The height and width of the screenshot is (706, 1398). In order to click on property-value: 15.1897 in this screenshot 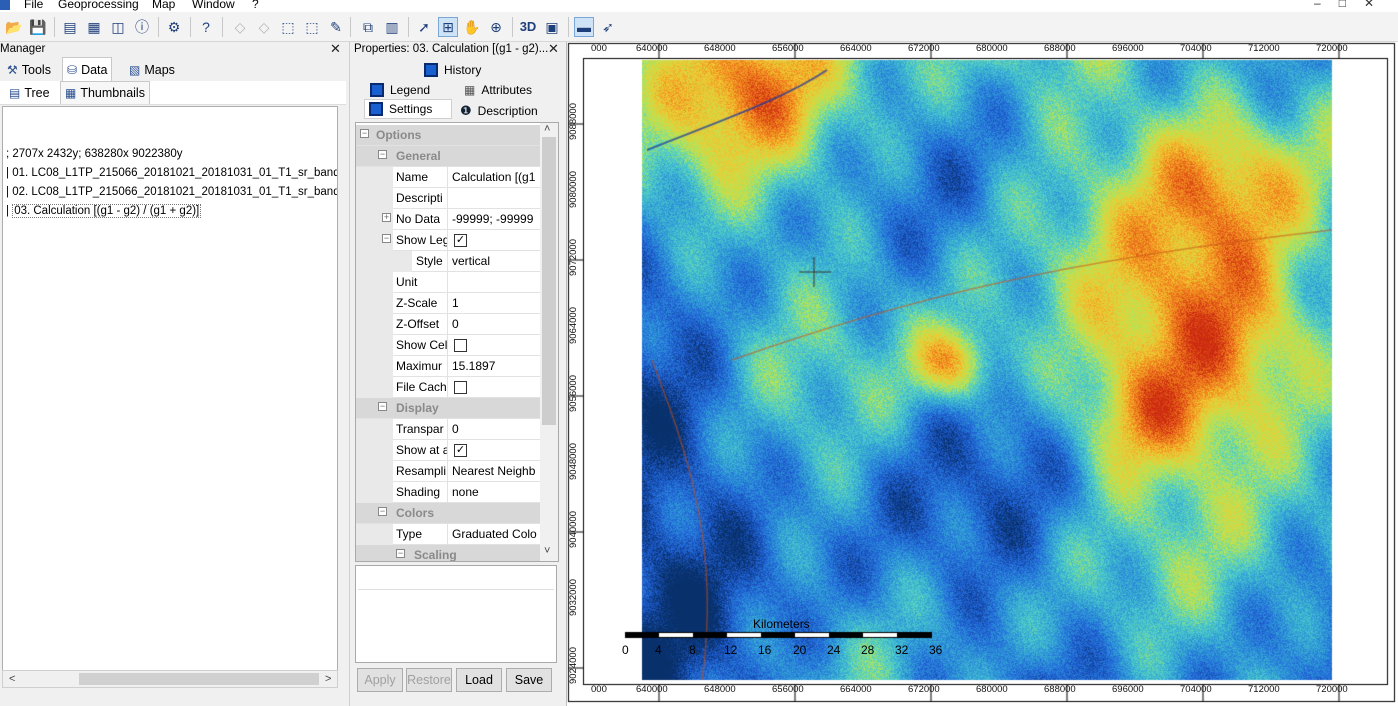, I will do `click(496, 366)`.